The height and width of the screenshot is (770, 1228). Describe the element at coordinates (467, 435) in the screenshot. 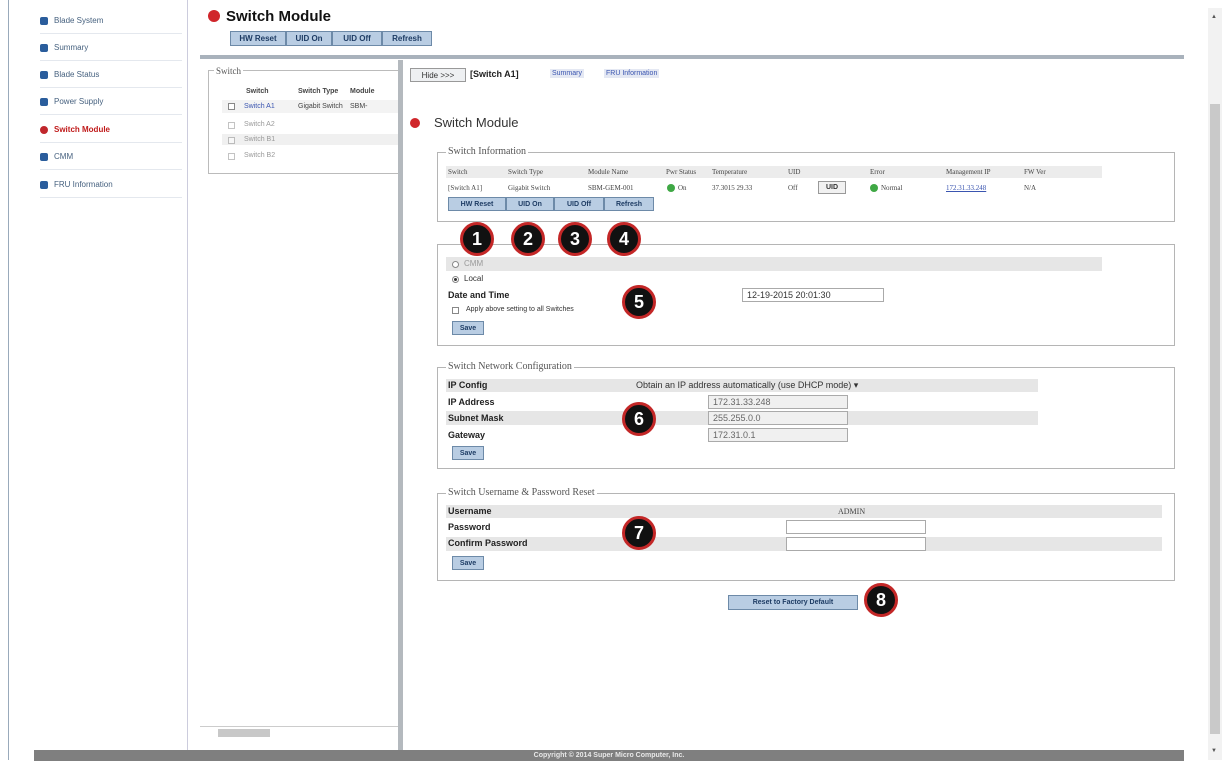

I see `gateway-label: Gateway` at that location.